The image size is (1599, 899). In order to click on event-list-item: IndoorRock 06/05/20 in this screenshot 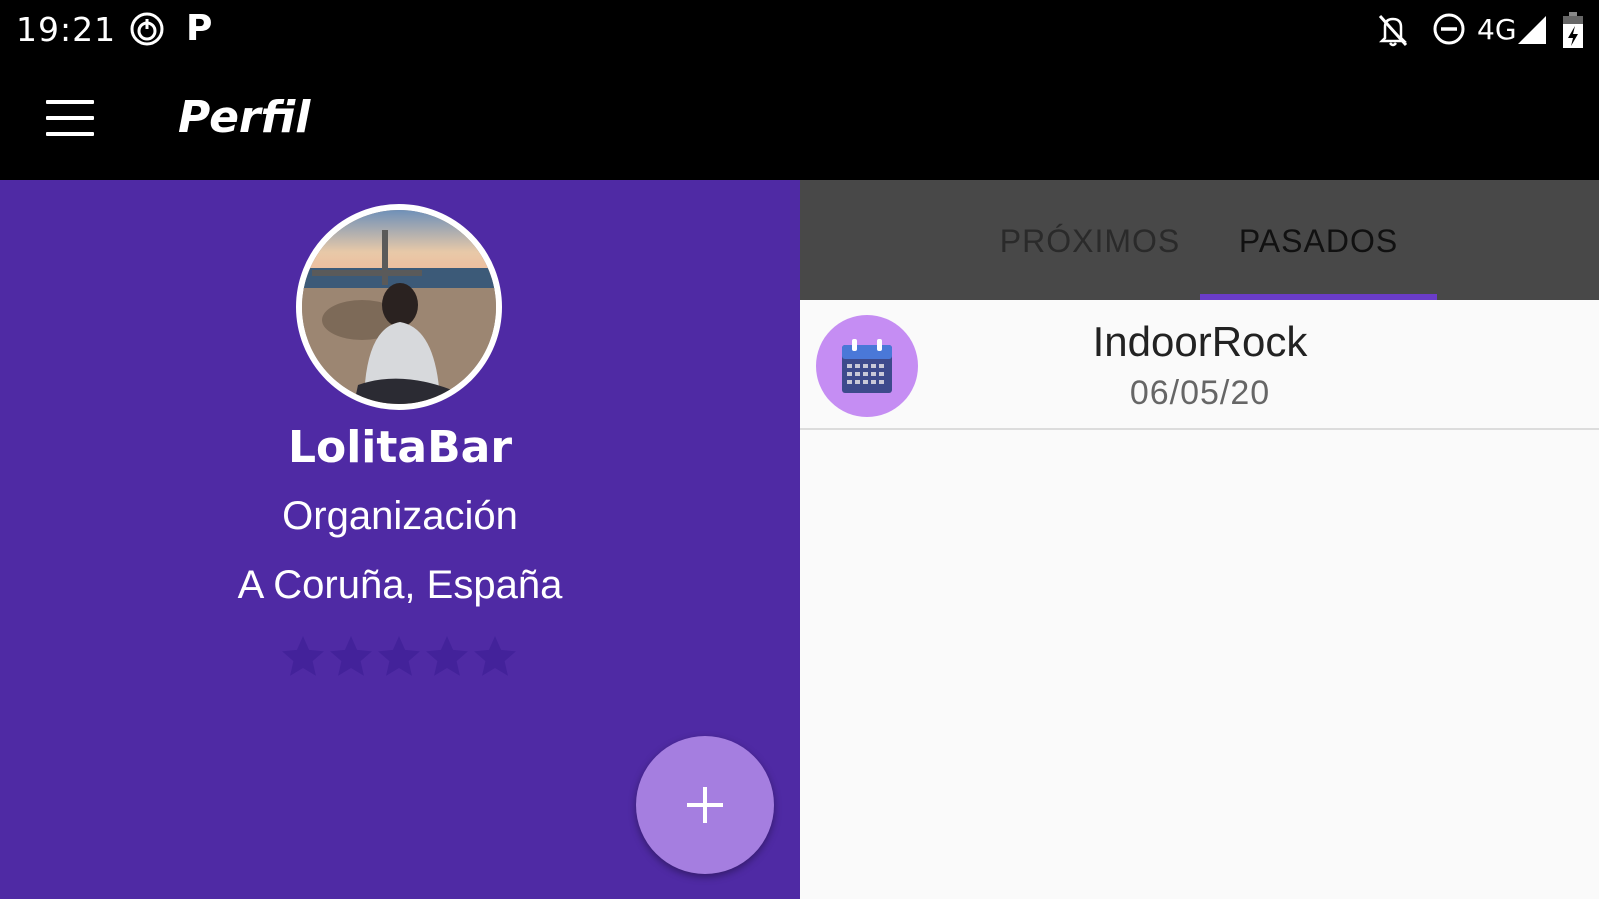, I will do `click(1199, 365)`.